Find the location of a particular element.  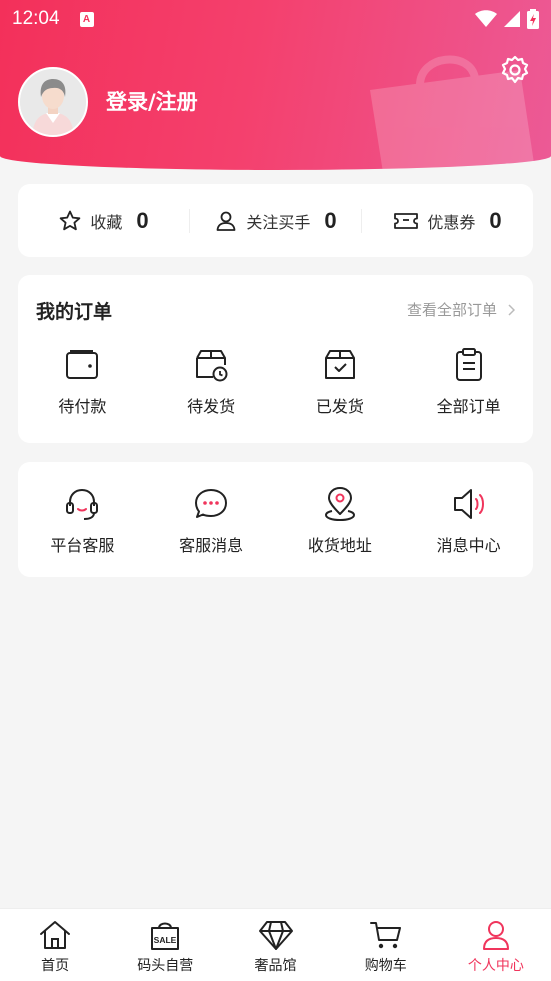

avatar is located at coordinates (53, 102).